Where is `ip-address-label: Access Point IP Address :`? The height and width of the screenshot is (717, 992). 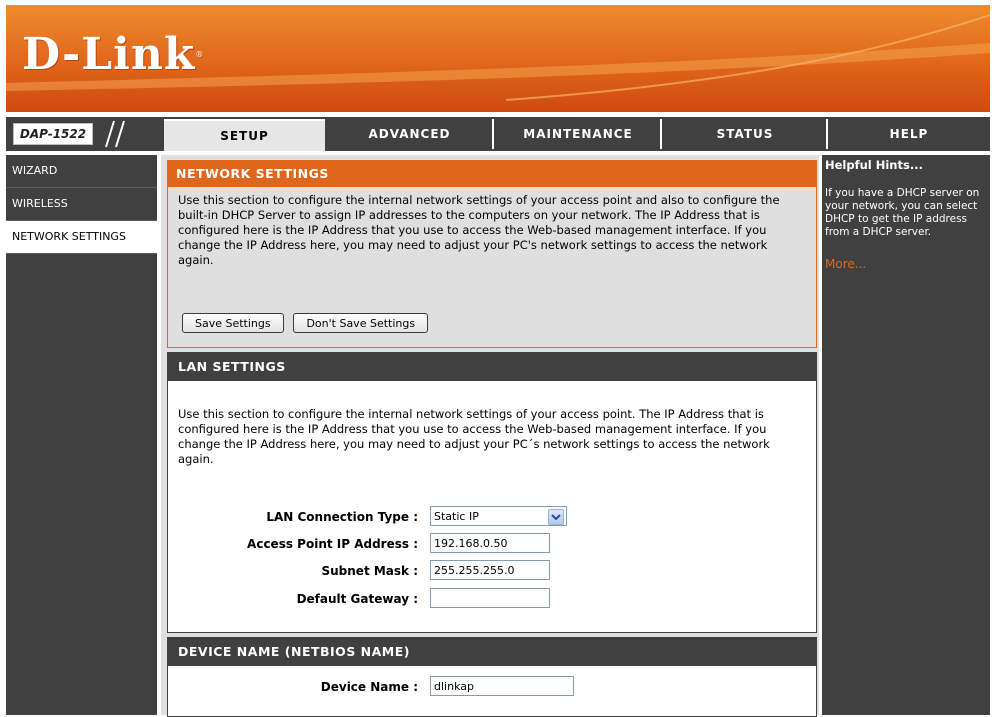 ip-address-label: Access Point IP Address : is located at coordinates (332, 544).